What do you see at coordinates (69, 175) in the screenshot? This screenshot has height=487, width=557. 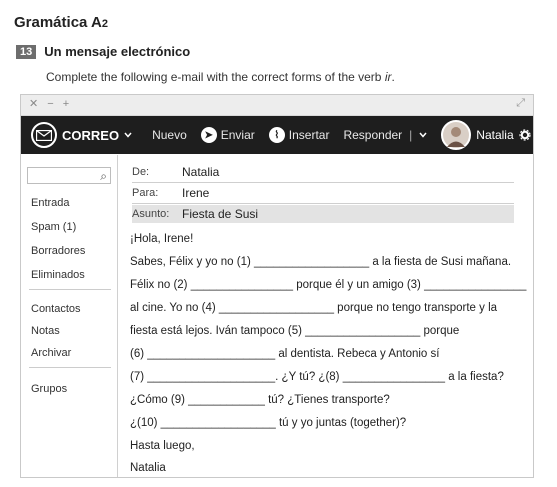 I see `search-input: ⌕` at bounding box center [69, 175].